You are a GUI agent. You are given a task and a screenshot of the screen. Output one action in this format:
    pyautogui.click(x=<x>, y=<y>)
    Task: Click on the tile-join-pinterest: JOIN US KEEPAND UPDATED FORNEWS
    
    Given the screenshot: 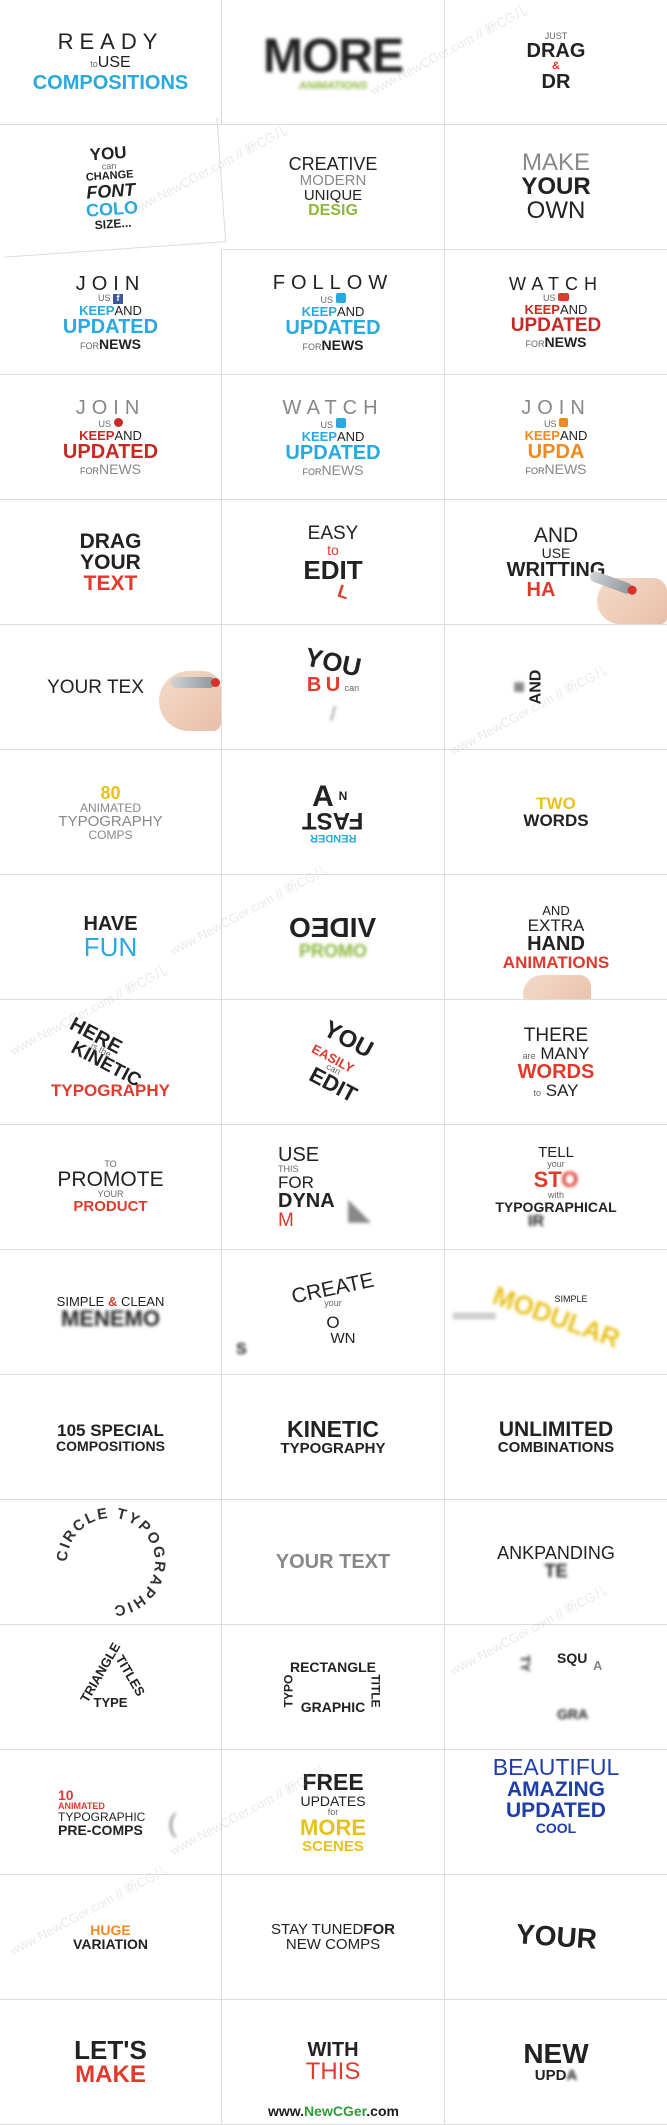 What is the action you would take?
    pyautogui.click(x=111, y=437)
    